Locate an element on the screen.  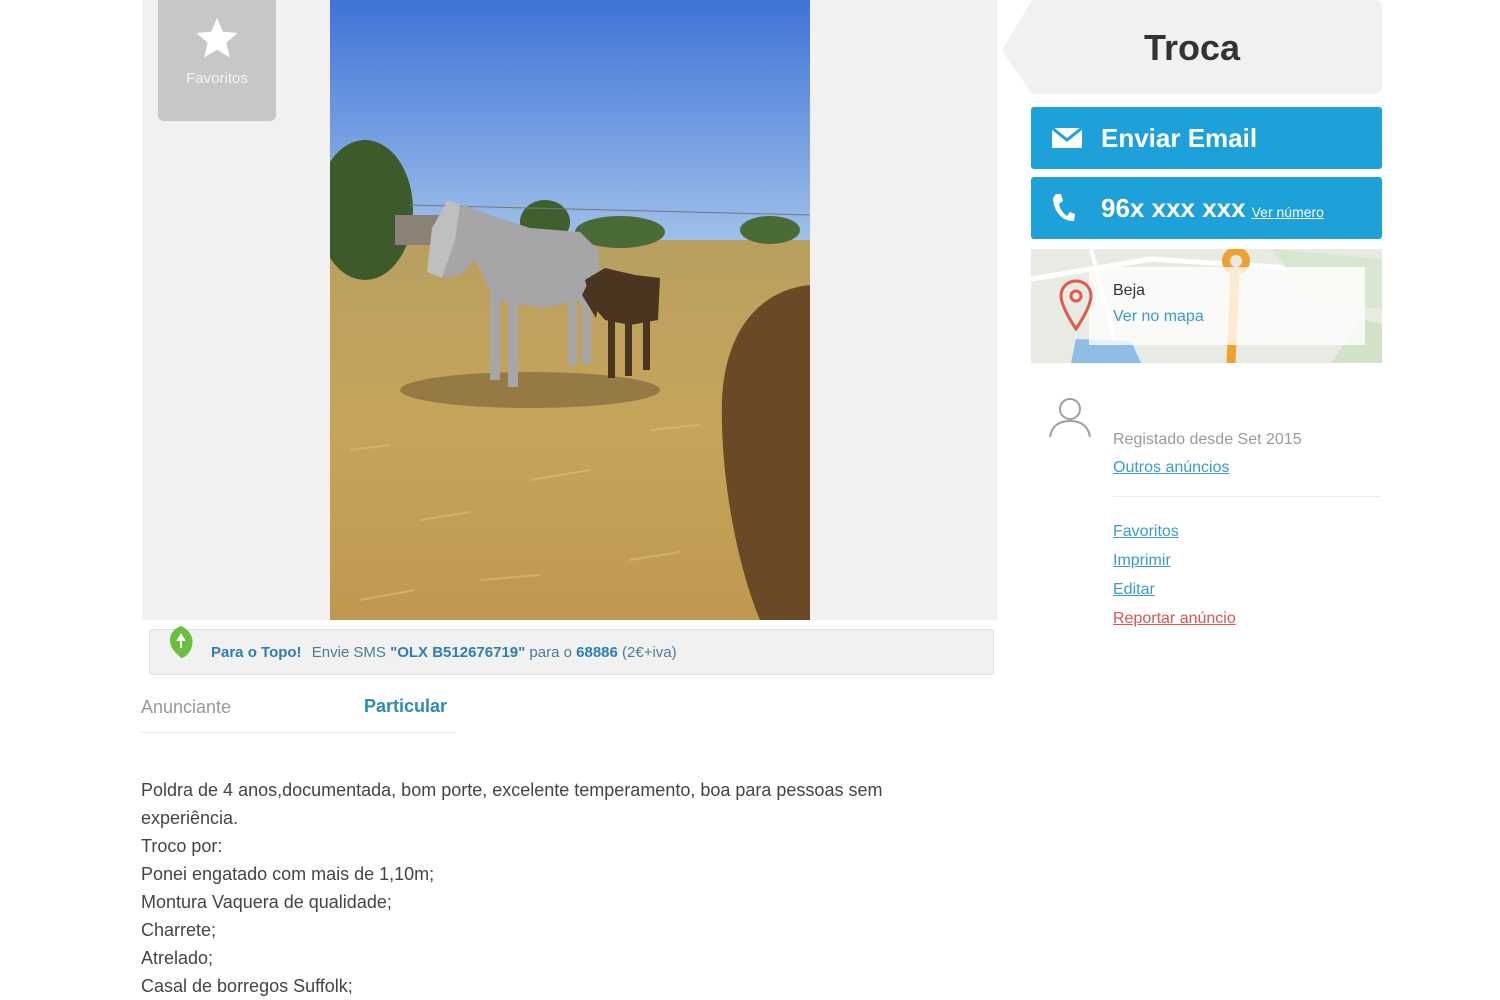
favorite-button: Favoritos is located at coordinates (217, 60).